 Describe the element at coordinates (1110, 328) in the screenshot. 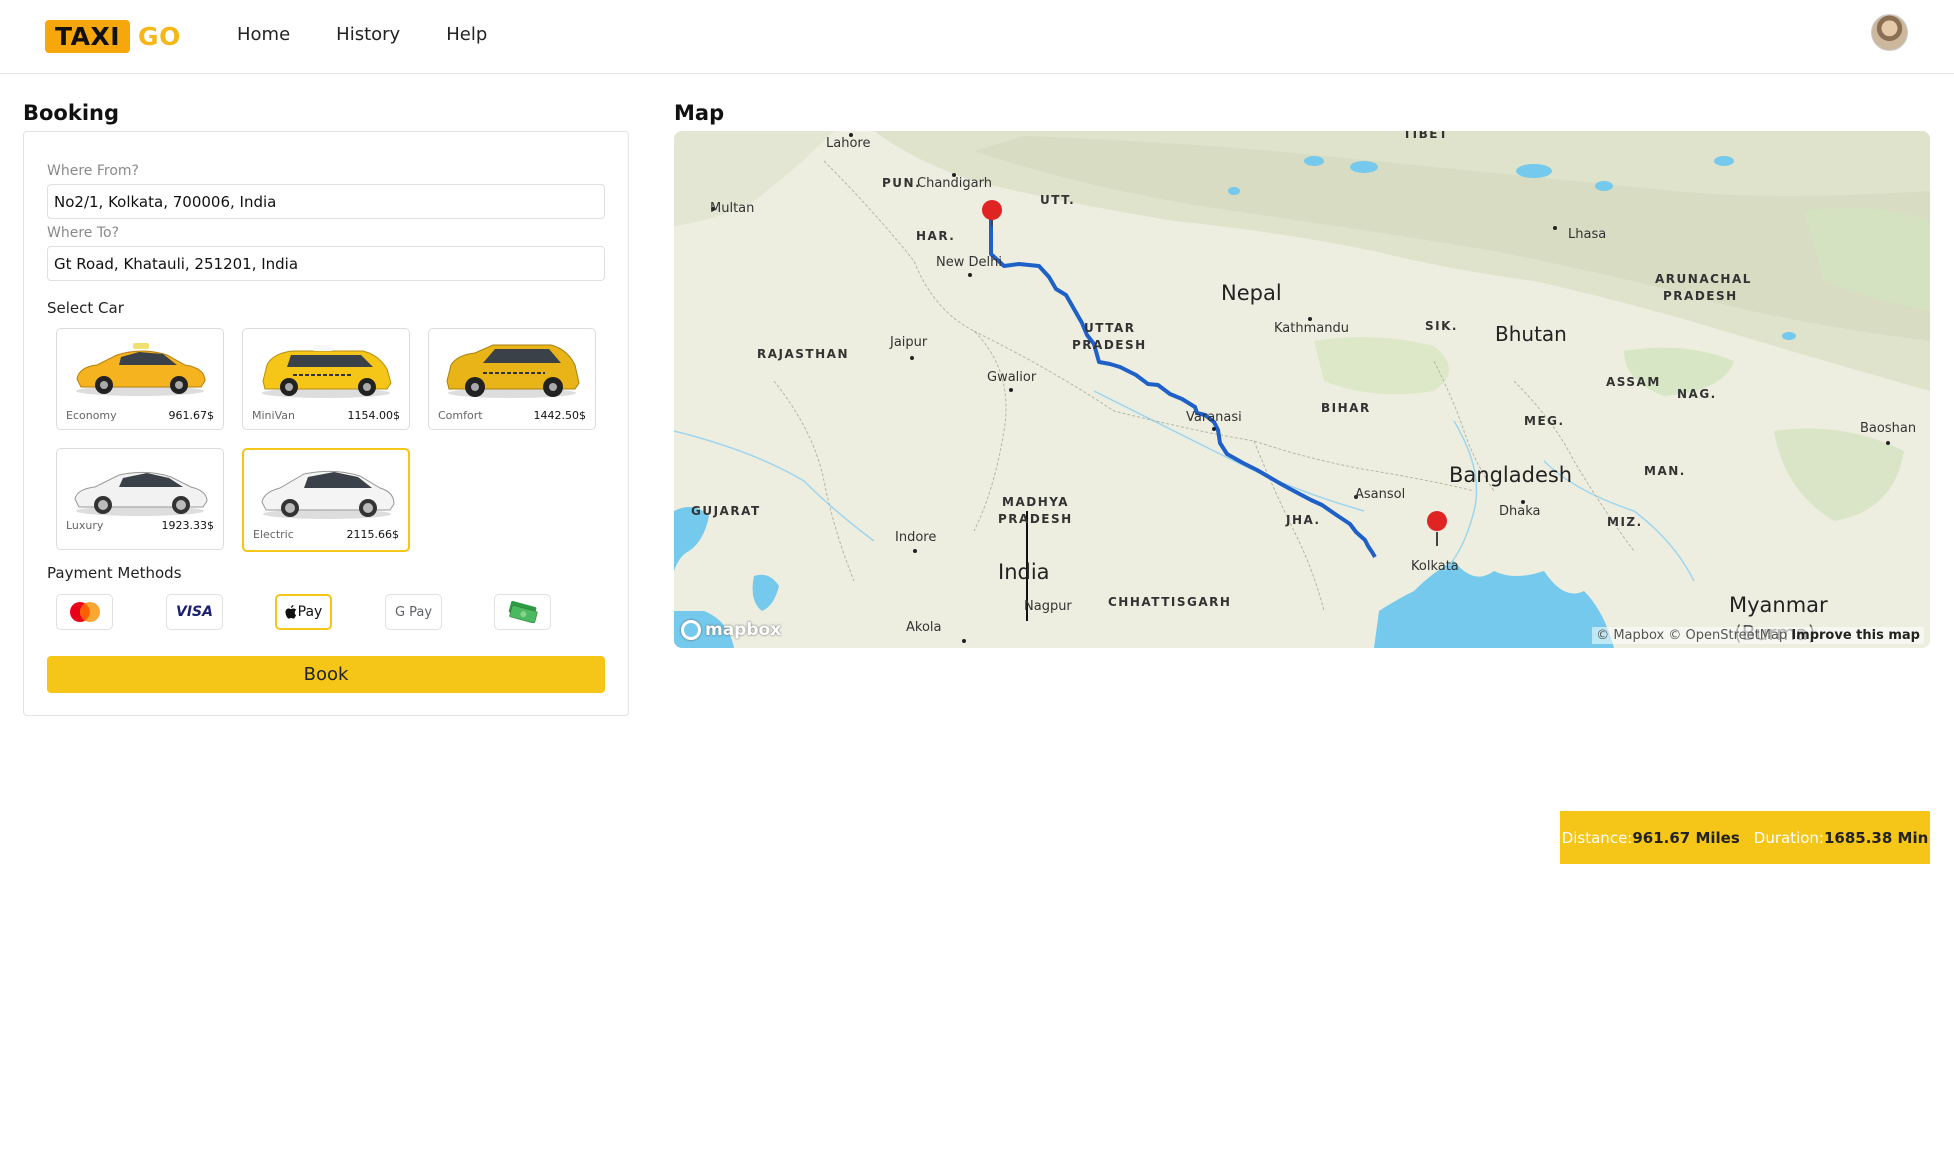

I see `map-label-uttar: UTTAR` at that location.